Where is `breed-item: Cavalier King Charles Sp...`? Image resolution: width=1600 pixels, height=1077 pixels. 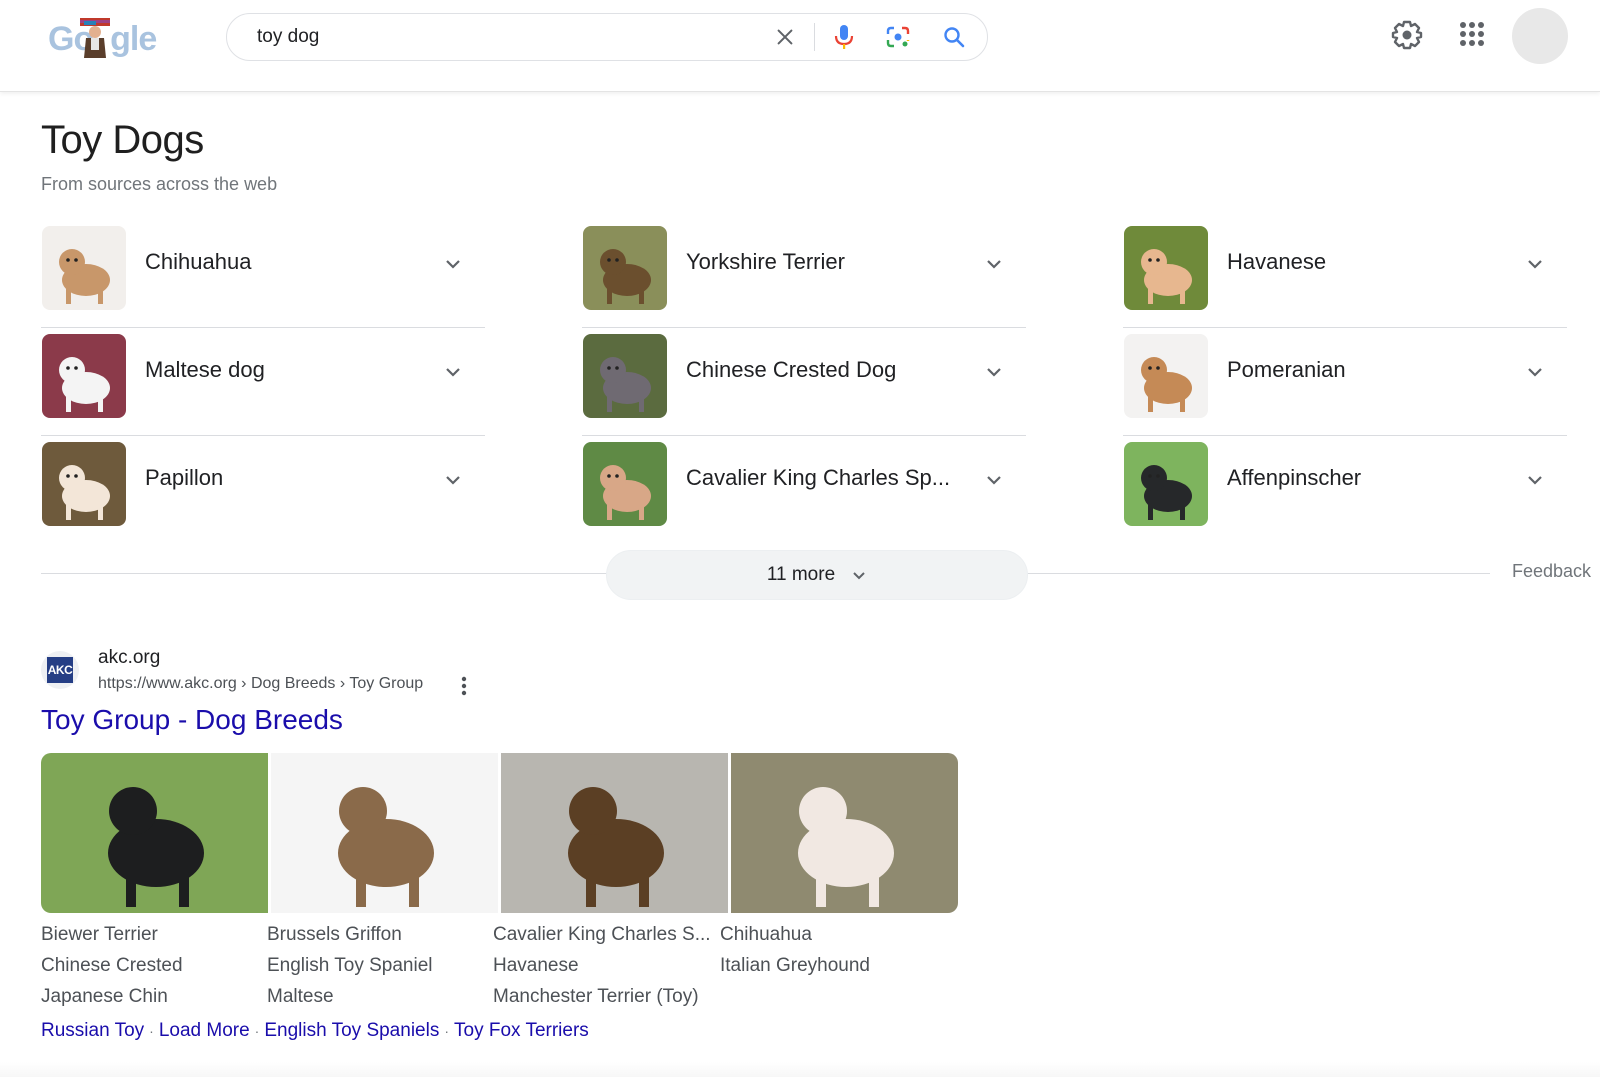 breed-item: Cavalier King Charles Sp... is located at coordinates (804, 490).